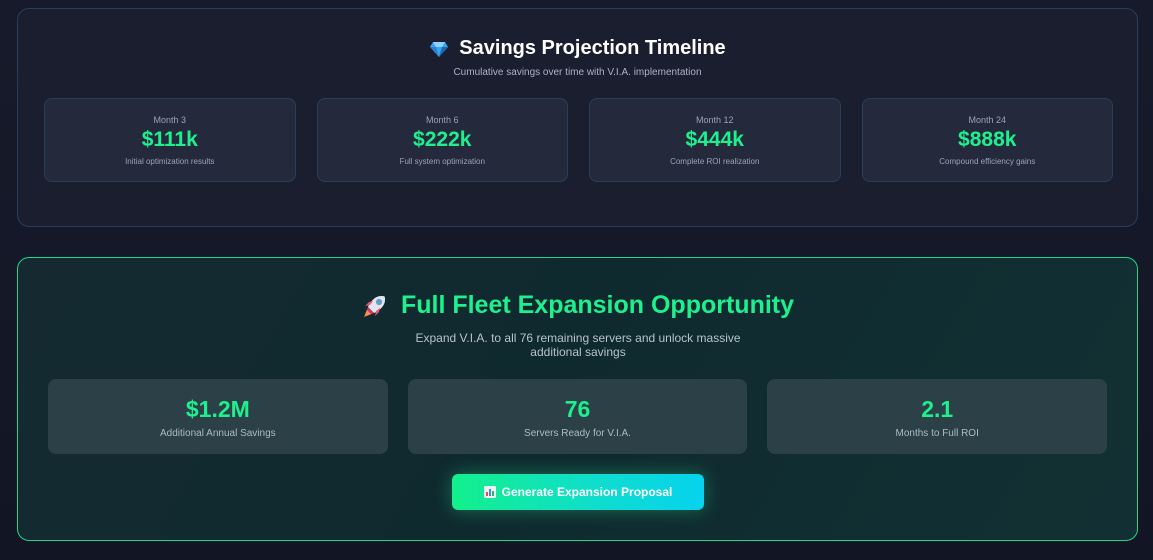 The image size is (1153, 560). I want to click on projection-title: Savings Projection Timeline, so click(577, 48).